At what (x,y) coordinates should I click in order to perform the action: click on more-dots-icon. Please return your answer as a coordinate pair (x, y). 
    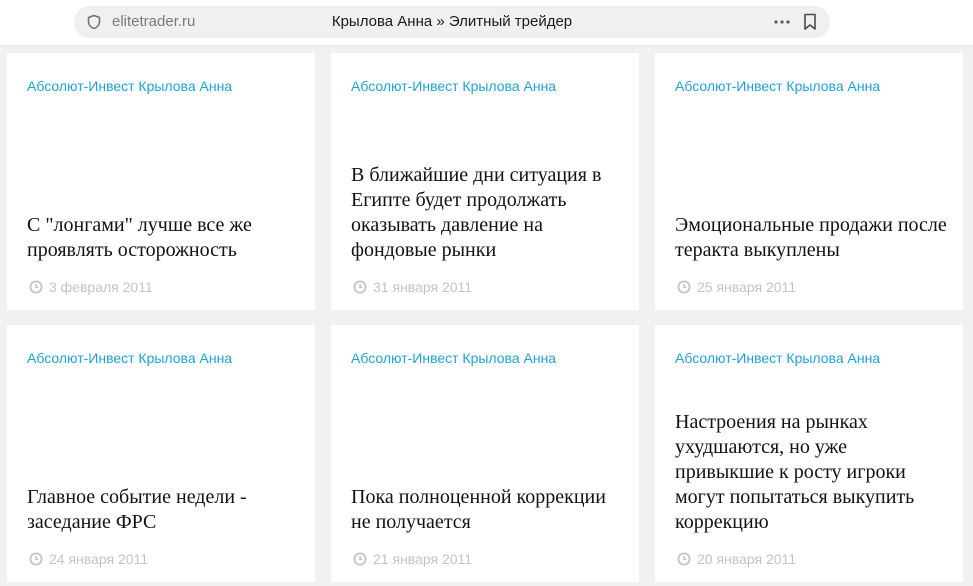
    Looking at the image, I should click on (782, 22).